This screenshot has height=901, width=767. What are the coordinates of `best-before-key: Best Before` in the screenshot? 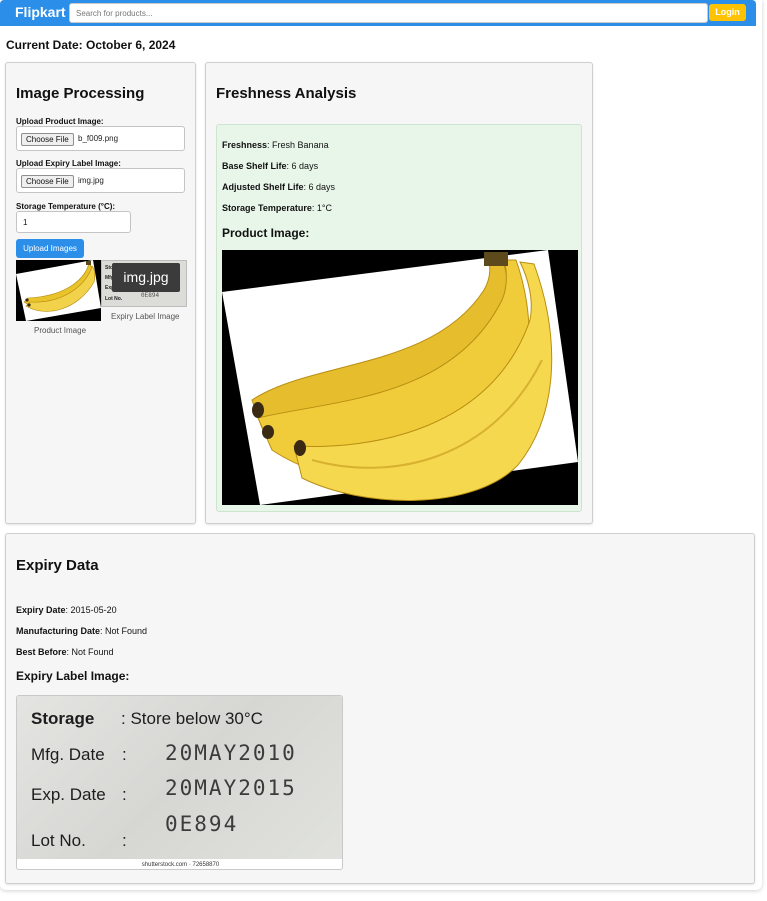 It's located at (41, 652).